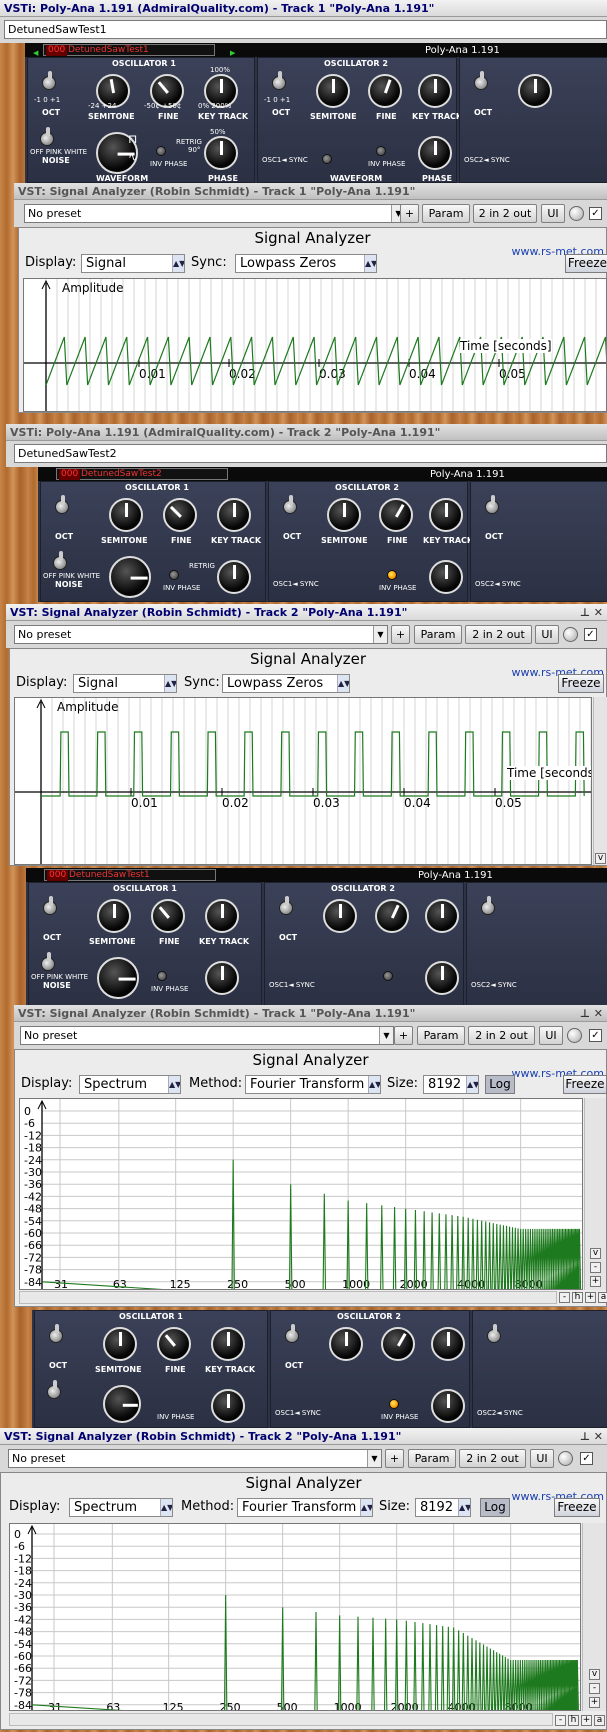 This screenshot has width=607, height=1732. Describe the element at coordinates (577, 1297) in the screenshot. I see `zoom-h-button: h` at that location.